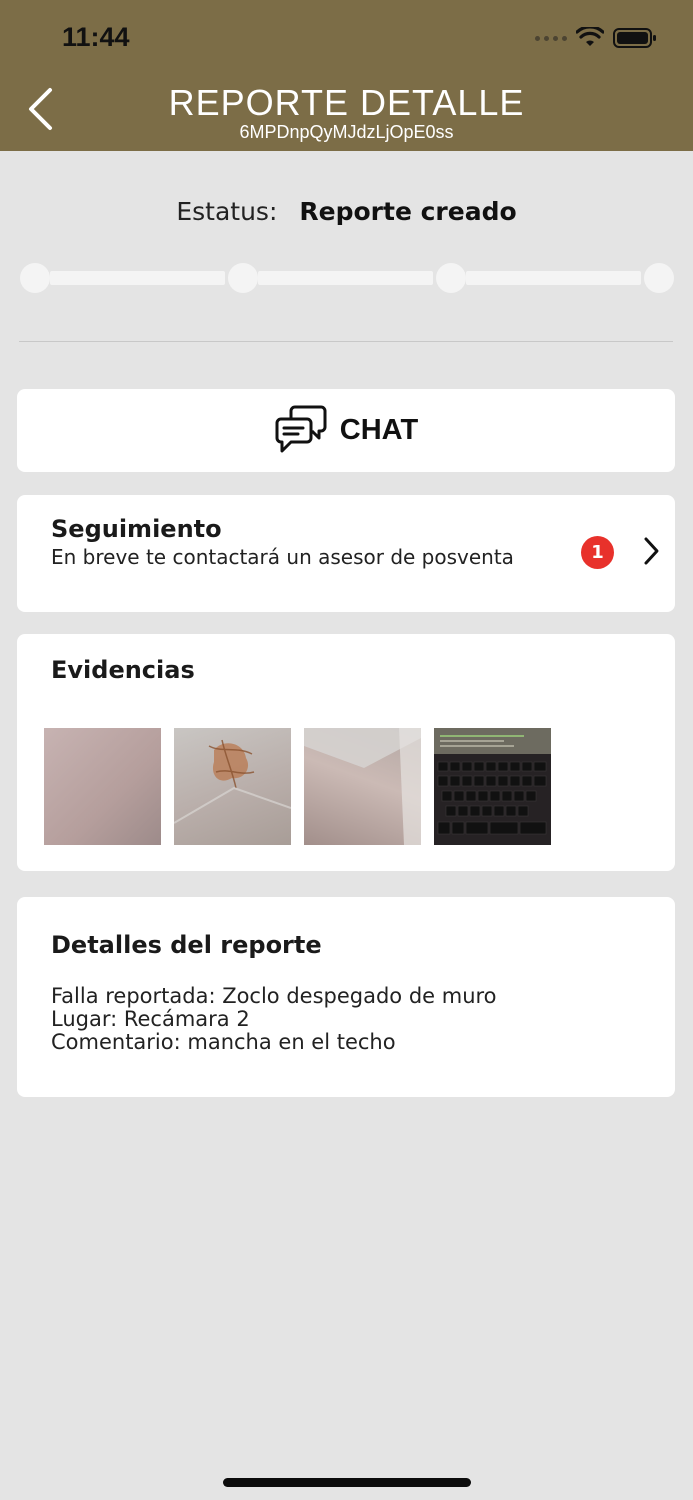  I want to click on status-row: Estatus: Reporte creado, so click(346, 211).